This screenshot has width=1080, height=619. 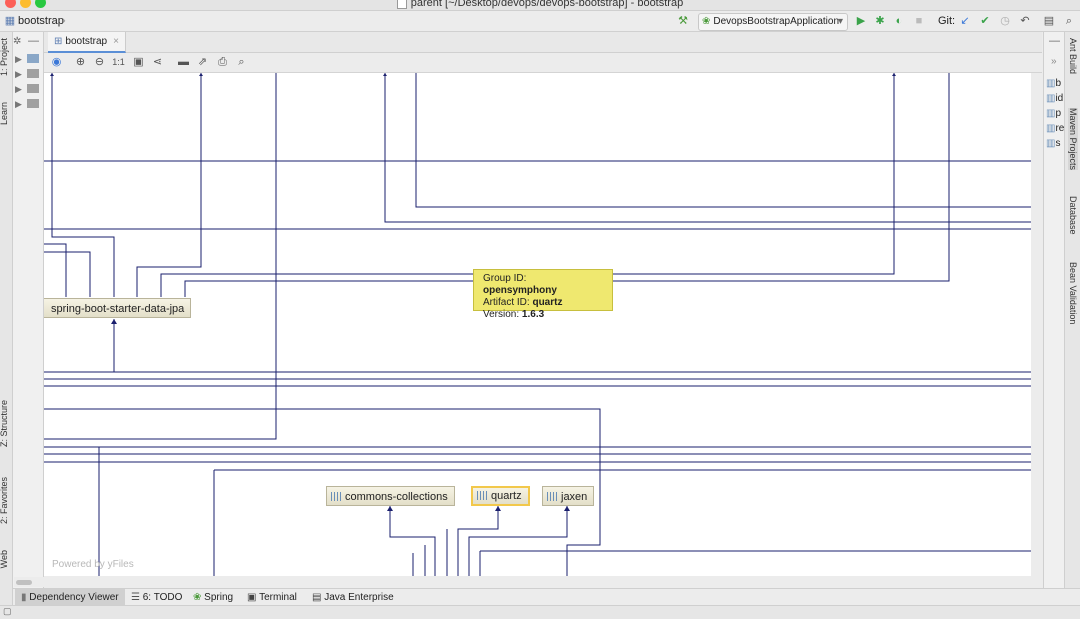 What do you see at coordinates (118, 62) in the screenshot?
I see `actual-size-button: 1:1` at bounding box center [118, 62].